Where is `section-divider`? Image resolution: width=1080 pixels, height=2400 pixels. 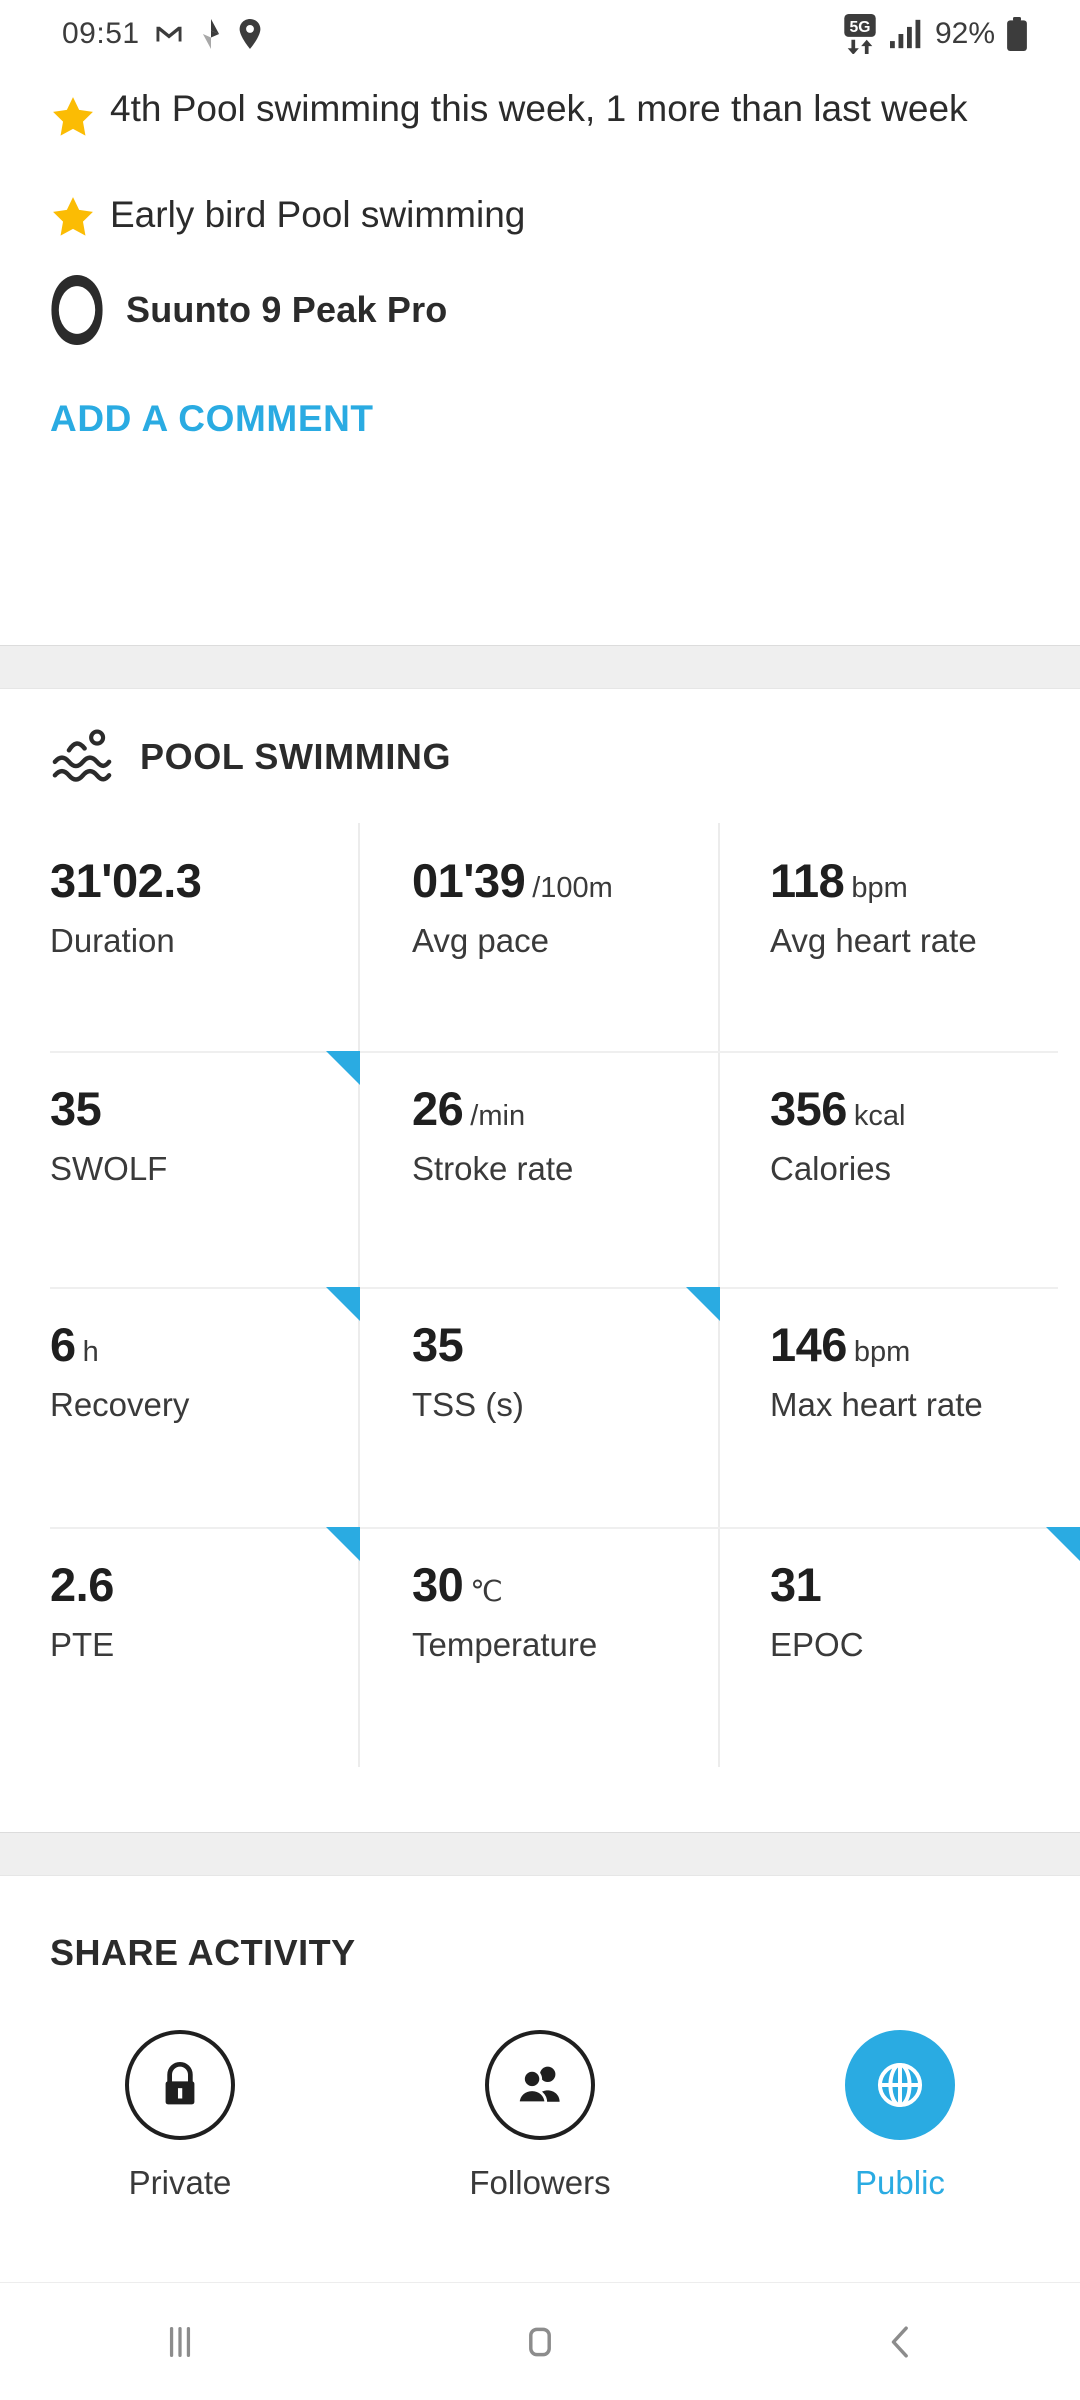 section-divider is located at coordinates (540, 667).